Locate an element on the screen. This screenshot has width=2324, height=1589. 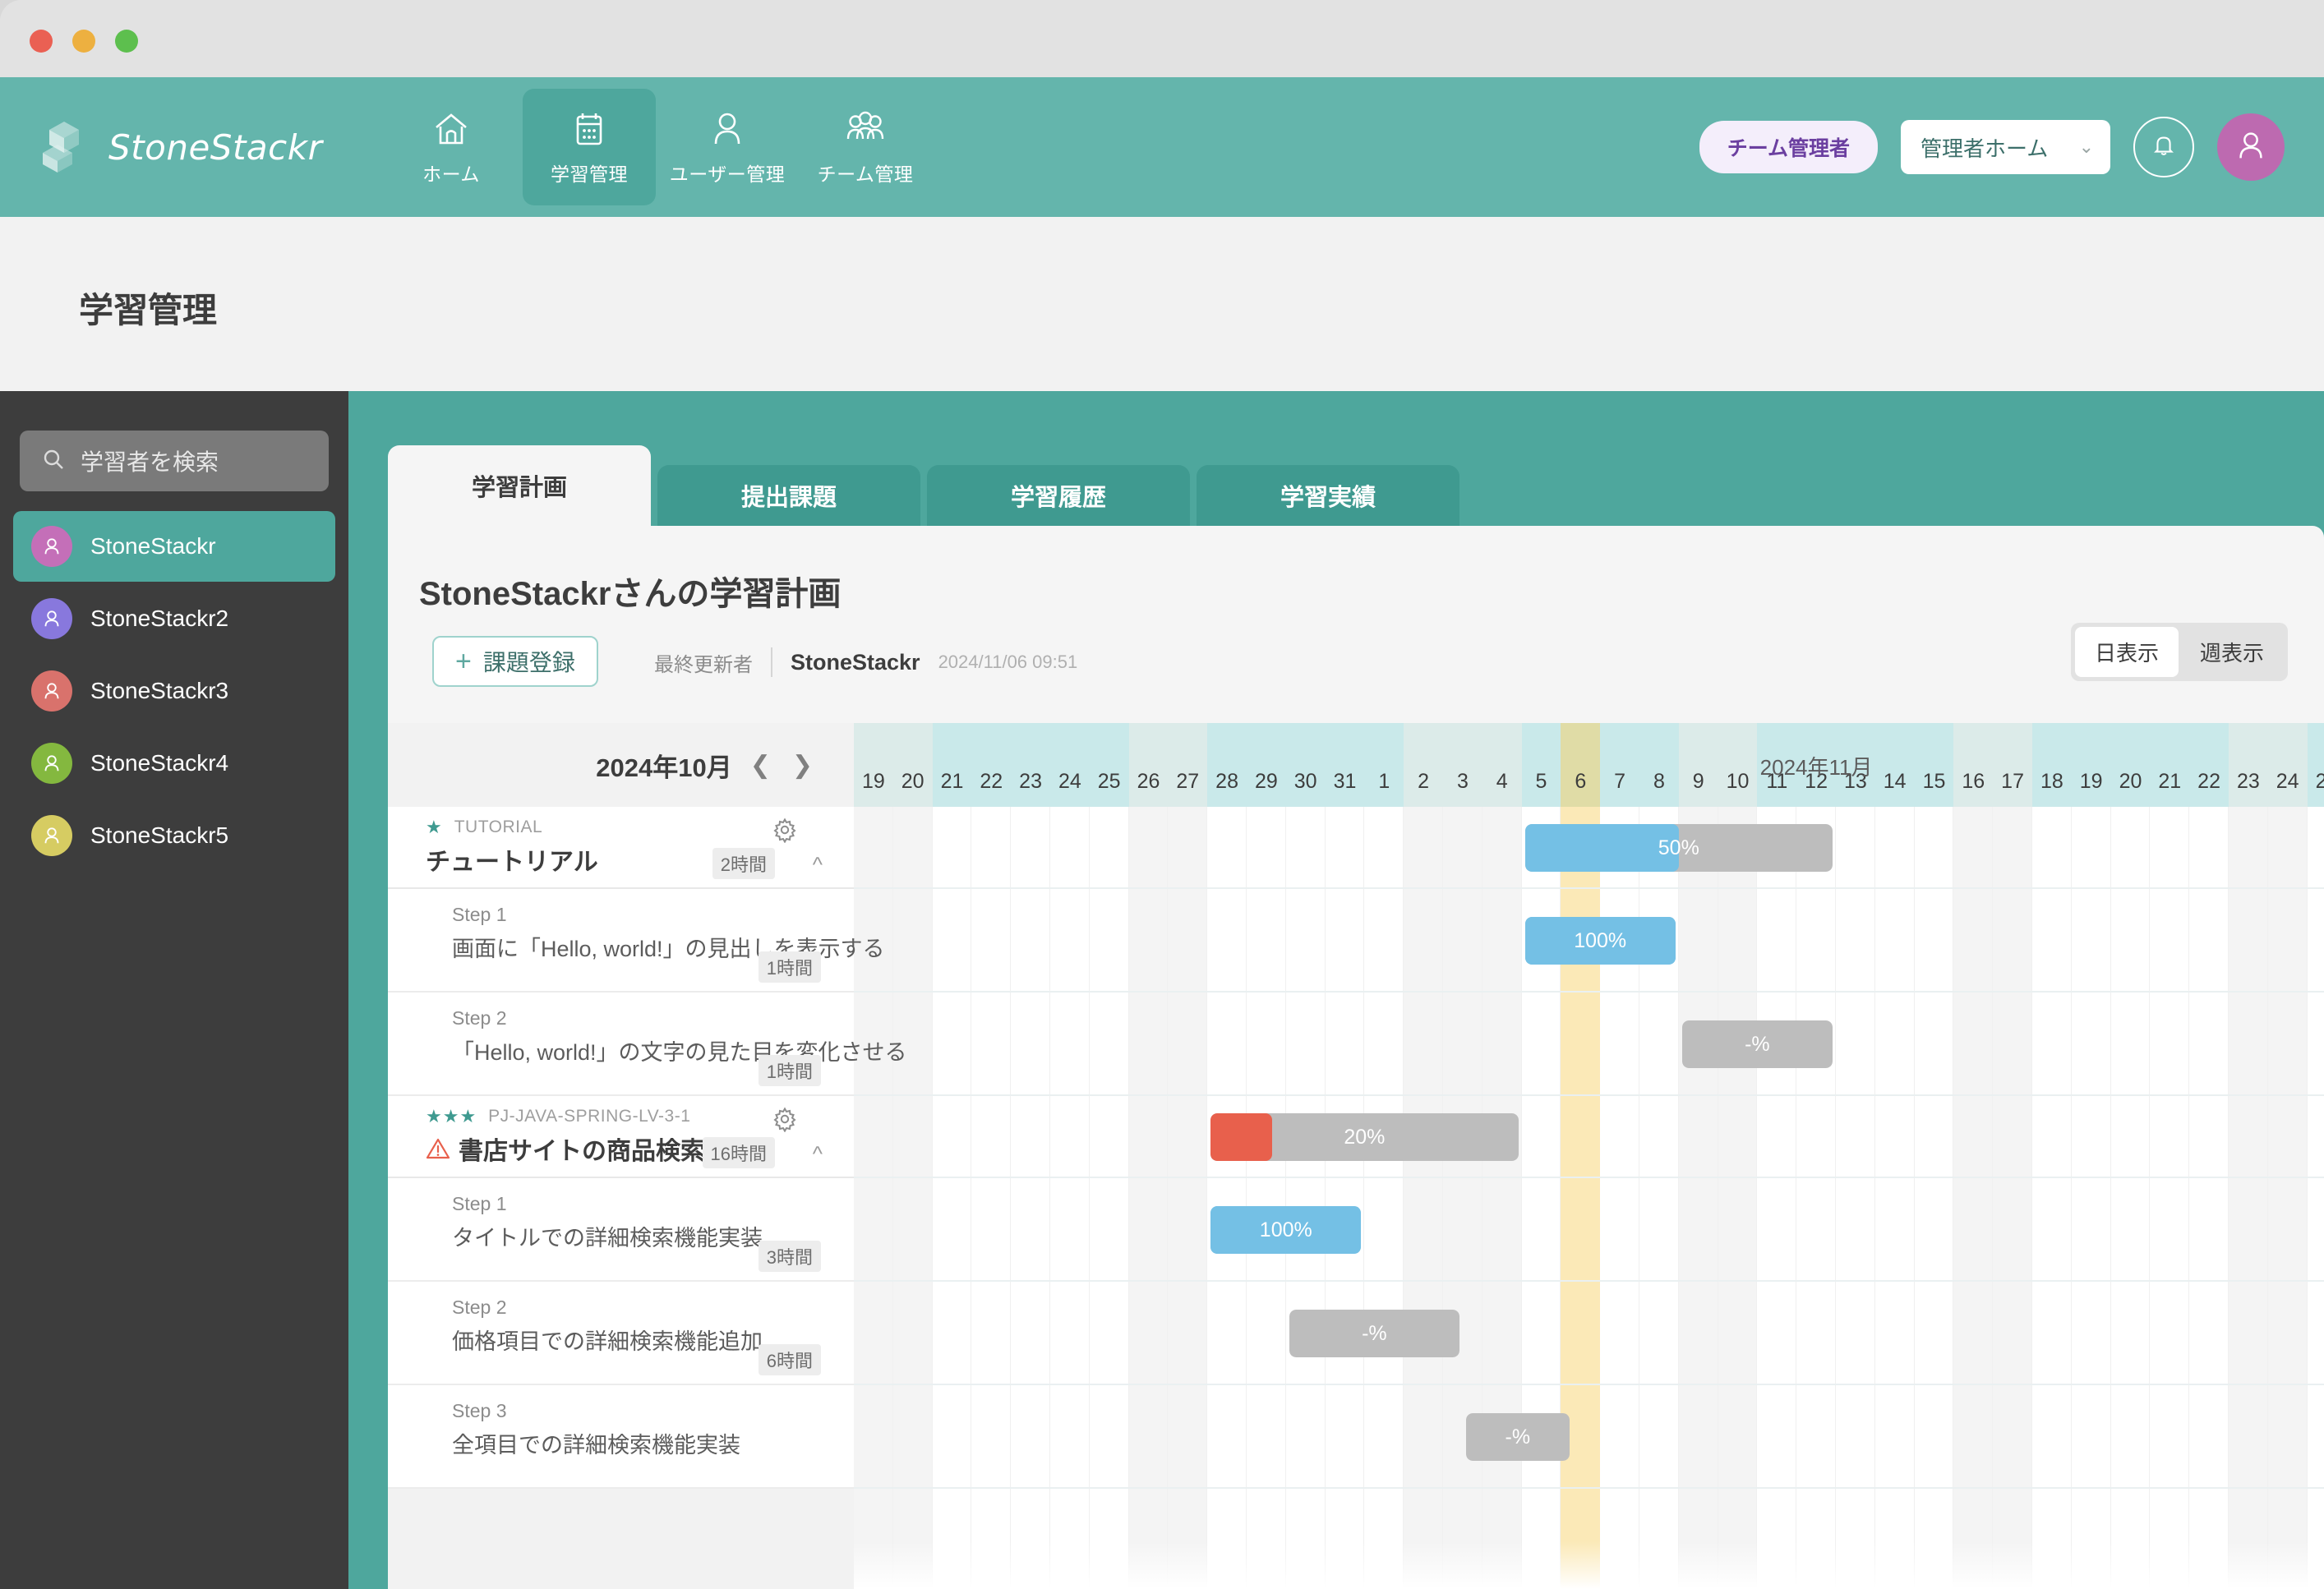
maximize-window-button is located at coordinates (126, 41).